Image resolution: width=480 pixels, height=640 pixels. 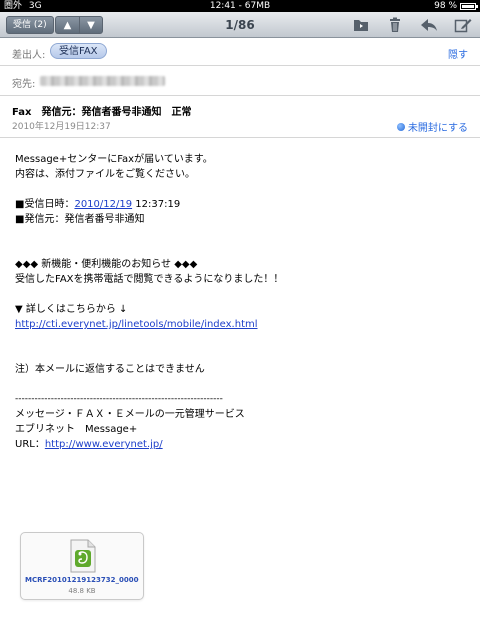 What do you see at coordinates (80, 219) in the screenshot?
I see `sender-line: ■発信元：発信者番号非通知` at bounding box center [80, 219].